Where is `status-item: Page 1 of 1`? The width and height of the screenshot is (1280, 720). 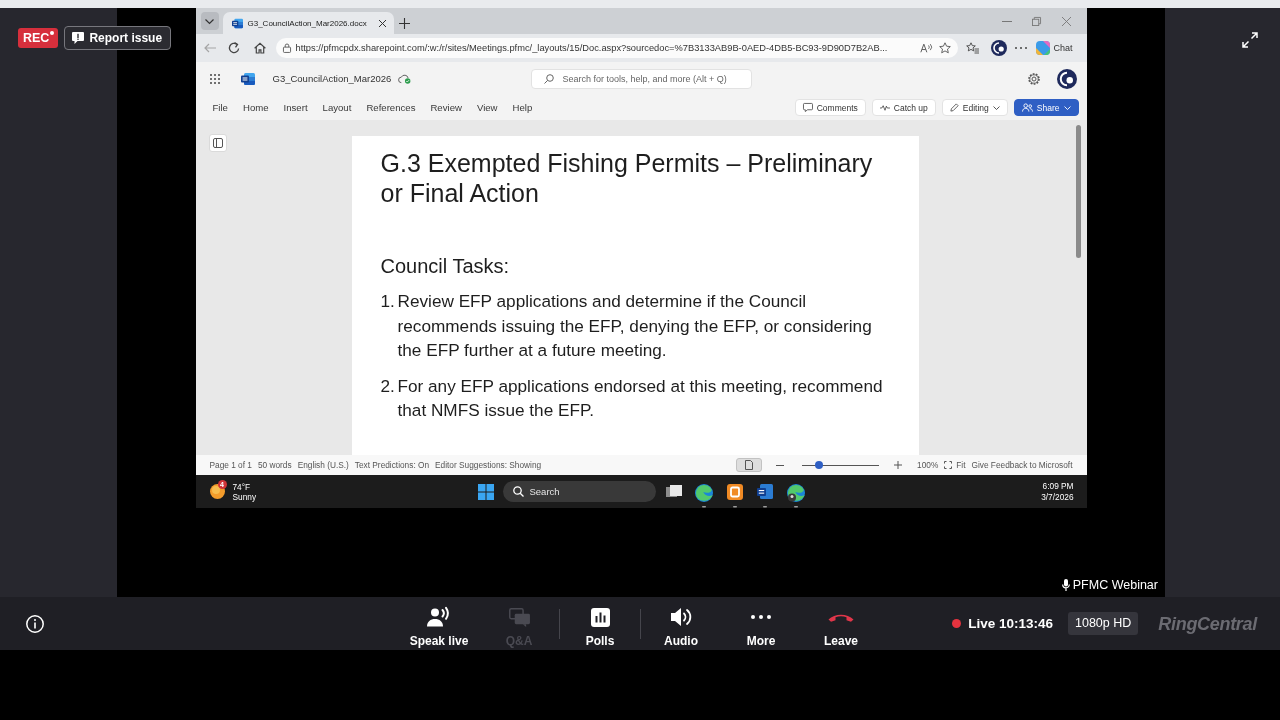 status-item: Page 1 of 1 is located at coordinates (230, 465).